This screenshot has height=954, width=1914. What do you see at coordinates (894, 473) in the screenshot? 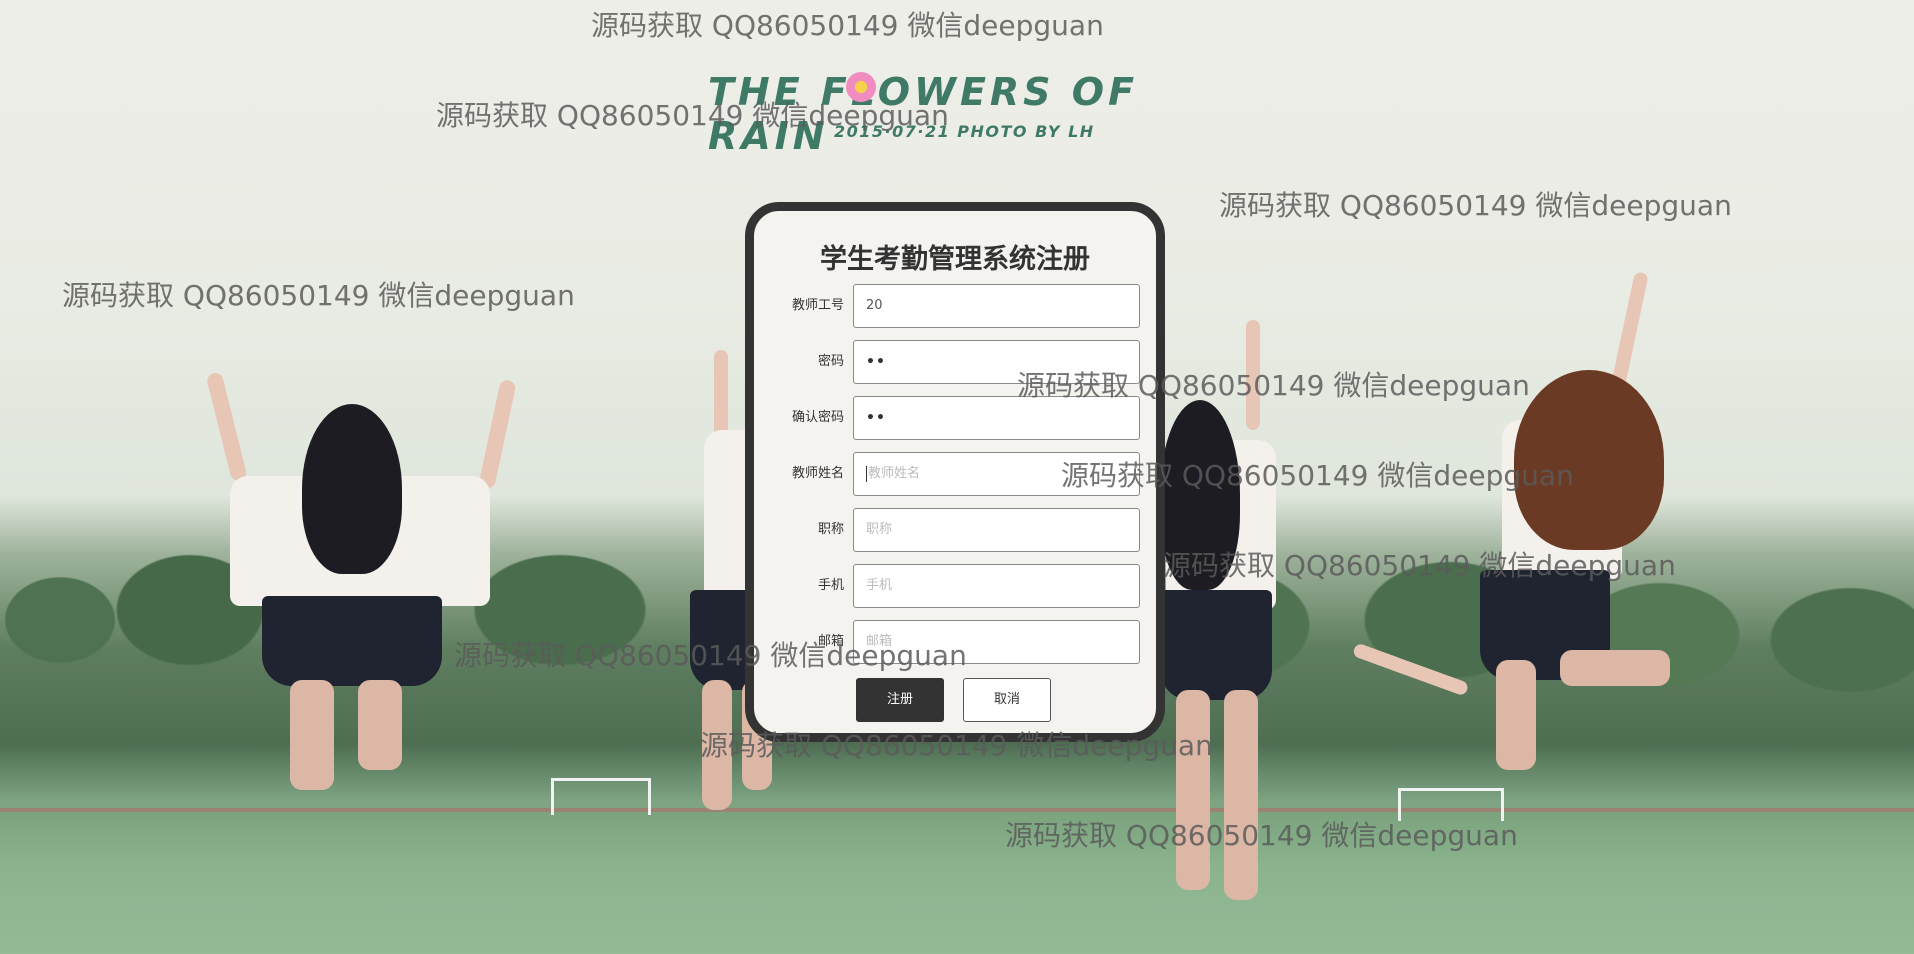
I see `teacher-name-placeholder: 教师姓名` at bounding box center [894, 473].